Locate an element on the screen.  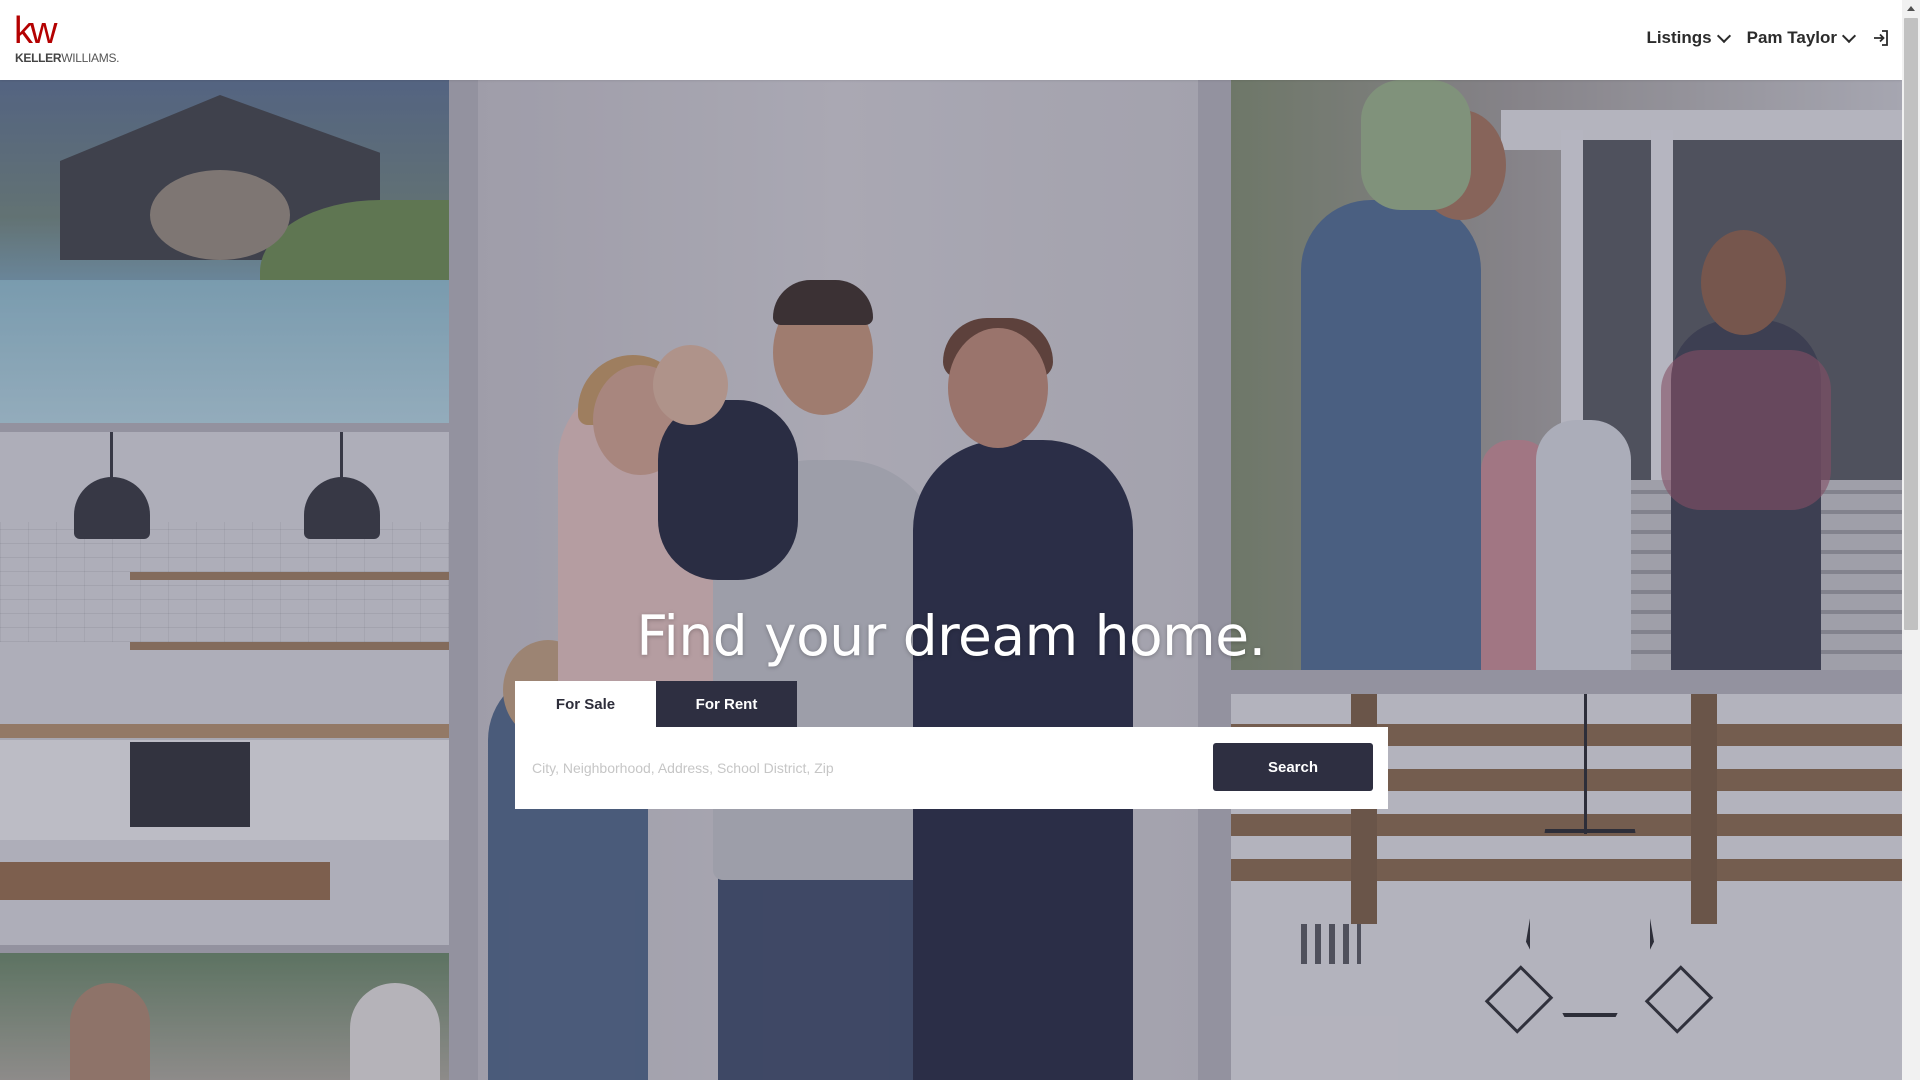
sign-in-icon is located at coordinates (1881, 38).